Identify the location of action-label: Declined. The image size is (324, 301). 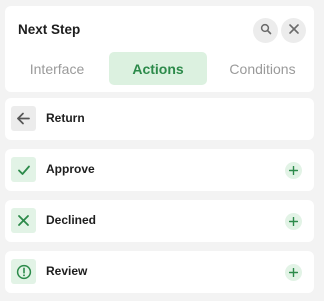
(71, 220).